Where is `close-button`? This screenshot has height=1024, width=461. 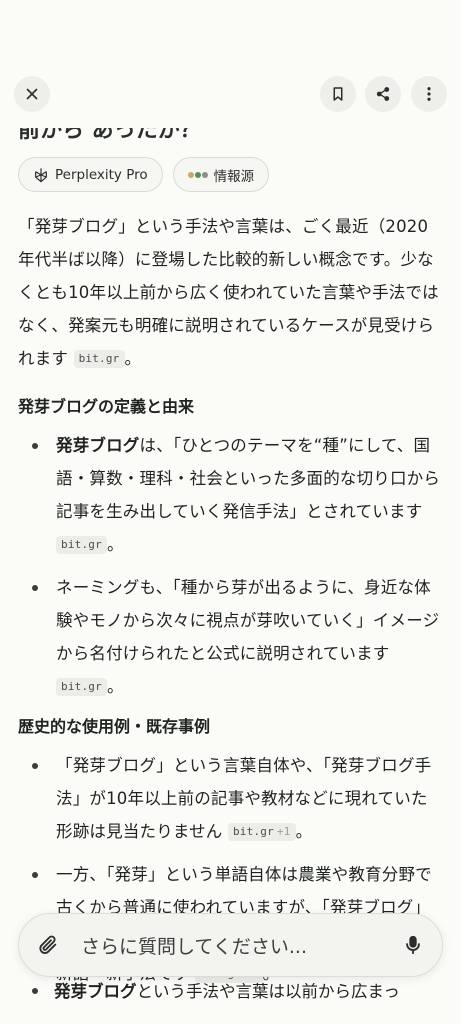
close-button is located at coordinates (32, 94).